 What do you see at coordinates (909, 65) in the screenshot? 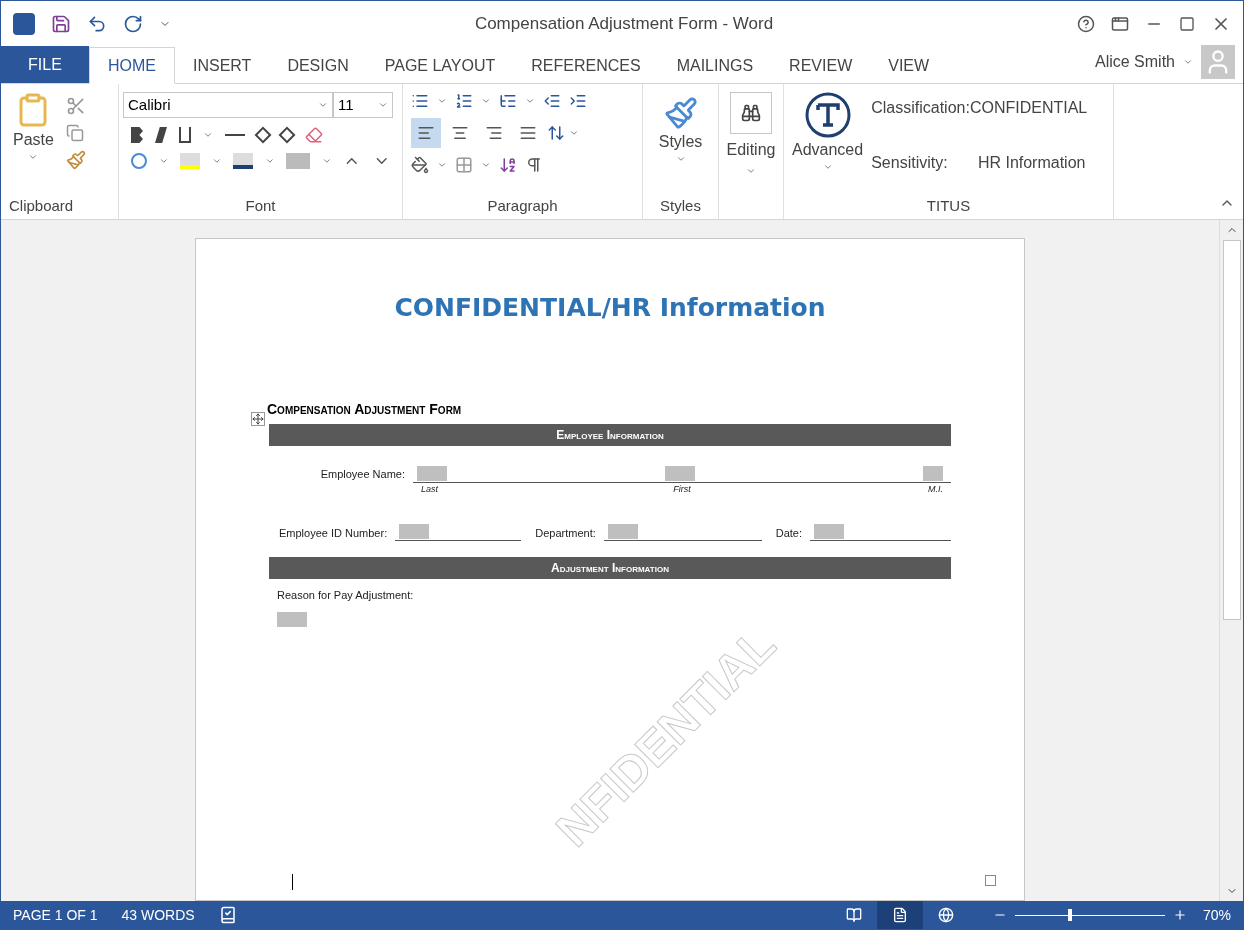
I see `ribbon-tab: VIEW` at bounding box center [909, 65].